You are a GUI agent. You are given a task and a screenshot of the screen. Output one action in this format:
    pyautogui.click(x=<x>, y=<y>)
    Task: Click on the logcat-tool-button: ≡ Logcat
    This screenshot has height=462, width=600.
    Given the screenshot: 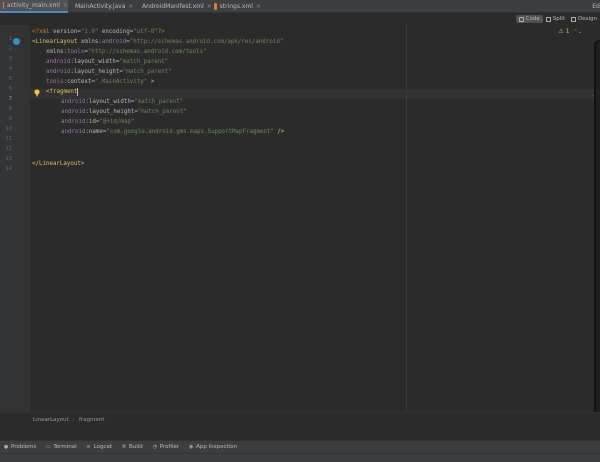 What is the action you would take?
    pyautogui.click(x=99, y=447)
    